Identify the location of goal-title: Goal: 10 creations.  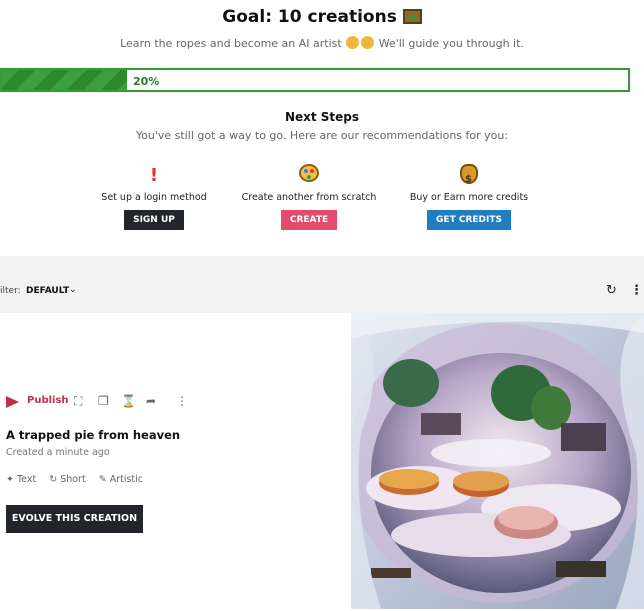
(322, 17).